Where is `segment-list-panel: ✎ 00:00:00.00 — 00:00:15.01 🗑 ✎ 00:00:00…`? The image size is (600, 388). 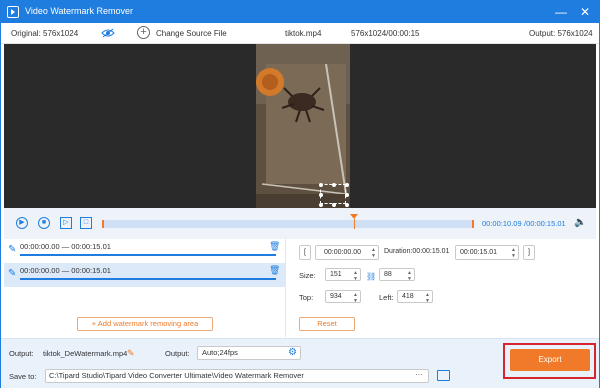 segment-list-panel: ✎ 00:00:00.00 — 00:00:15.01 🗑 ✎ 00:00:00… is located at coordinates (145, 288).